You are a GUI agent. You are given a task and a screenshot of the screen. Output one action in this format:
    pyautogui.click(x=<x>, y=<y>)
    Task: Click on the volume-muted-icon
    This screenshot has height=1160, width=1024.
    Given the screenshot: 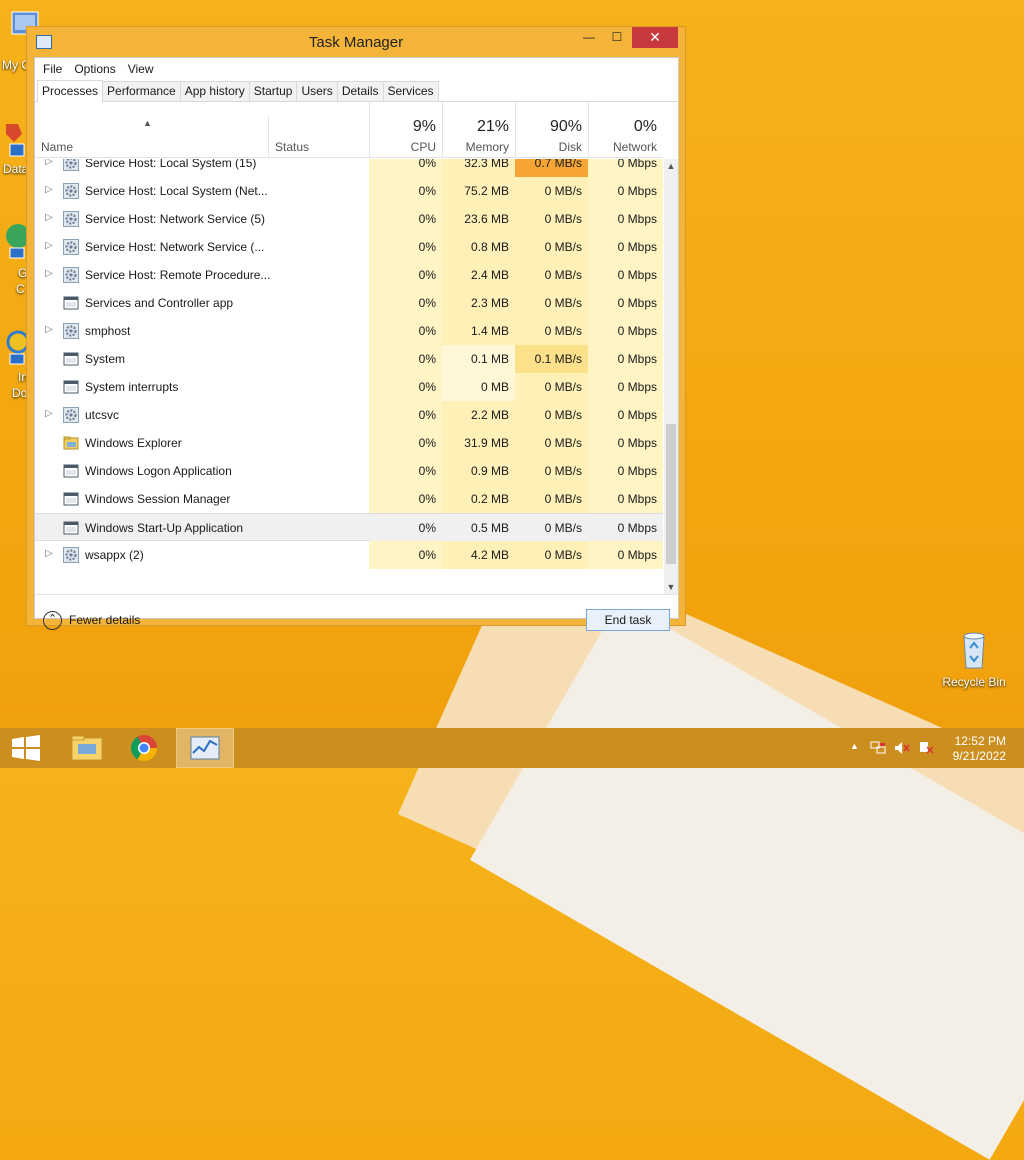 What is the action you would take?
    pyautogui.click(x=902, y=748)
    